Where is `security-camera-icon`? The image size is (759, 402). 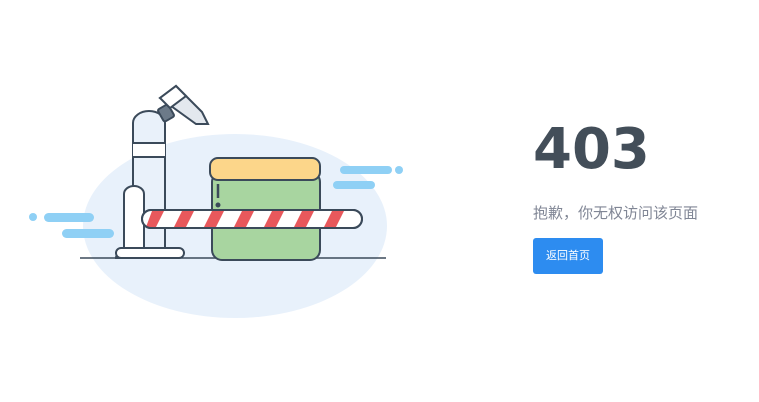
security-camera-icon is located at coordinates (183, 104).